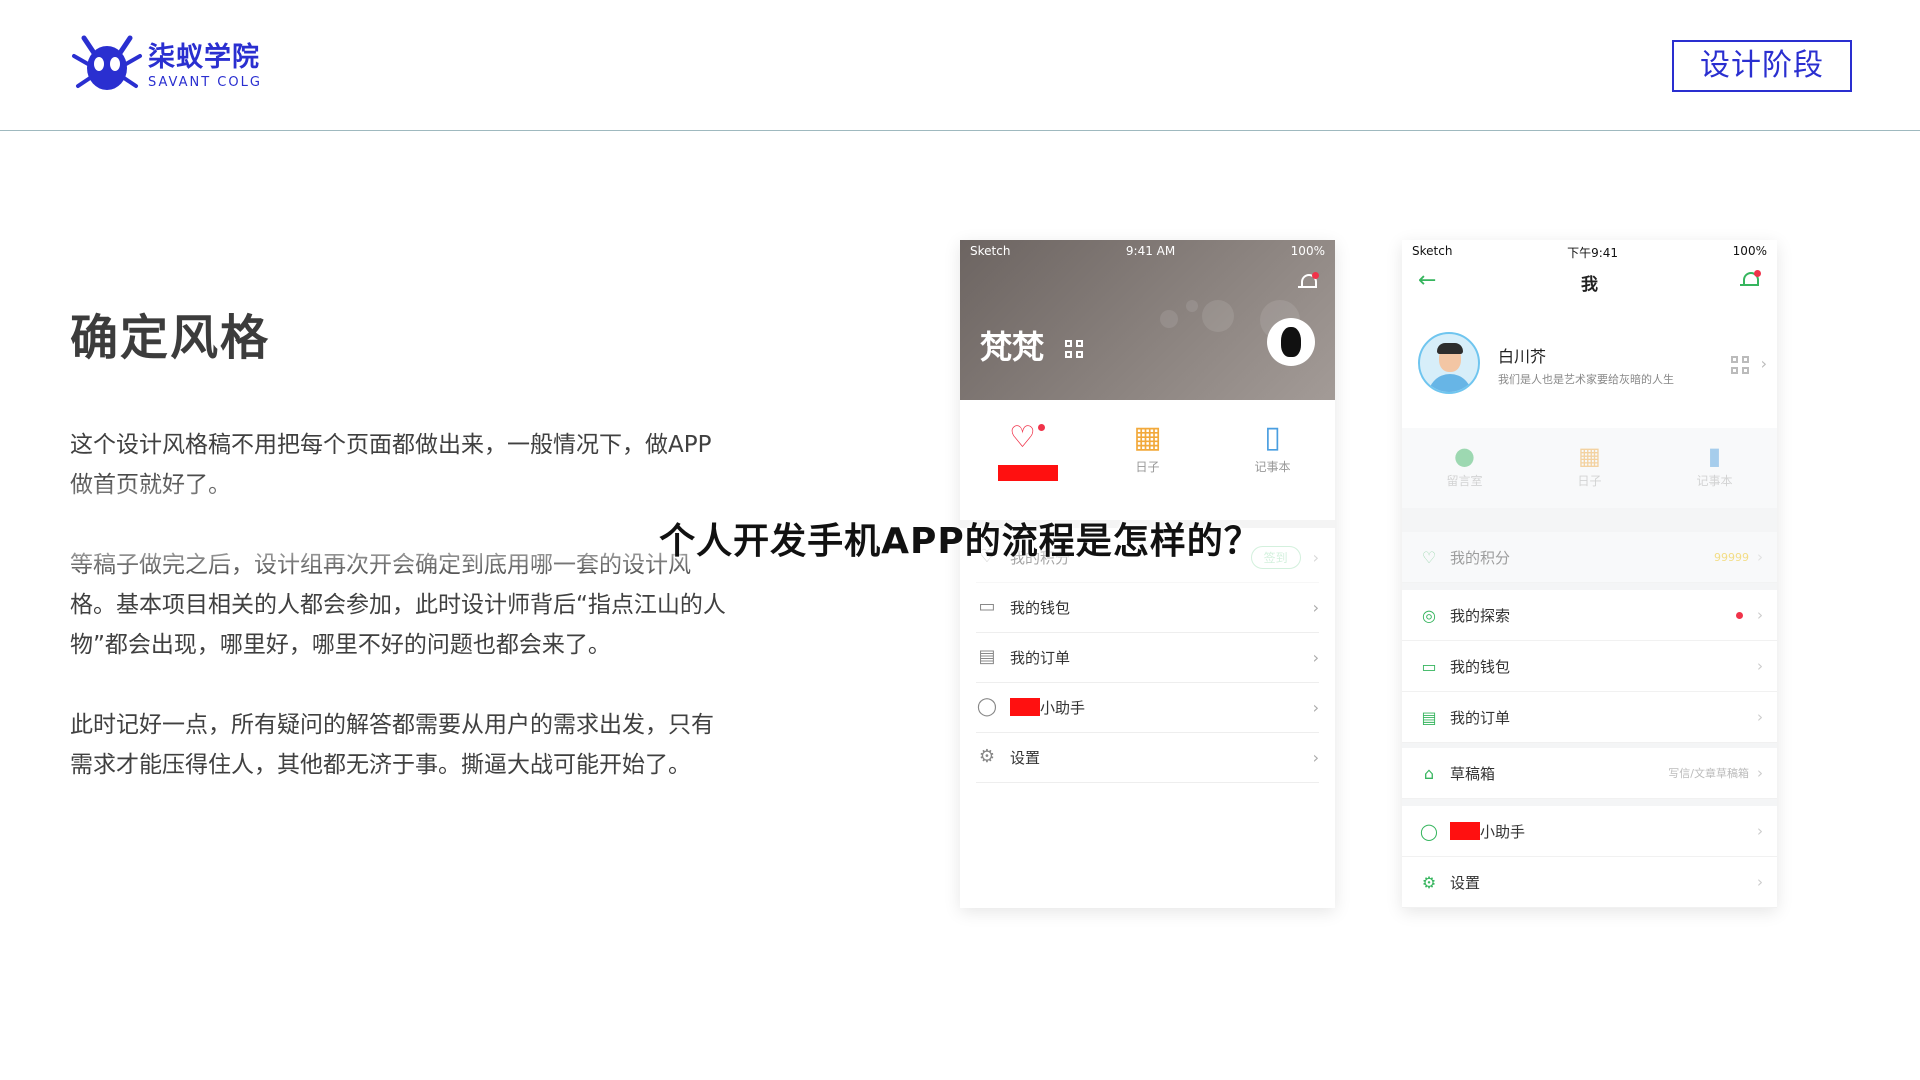 The image size is (1920, 1080). Describe the element at coordinates (1589, 615) in the screenshot. I see `menu-item-explore: ◎ 我的探索 ›` at that location.